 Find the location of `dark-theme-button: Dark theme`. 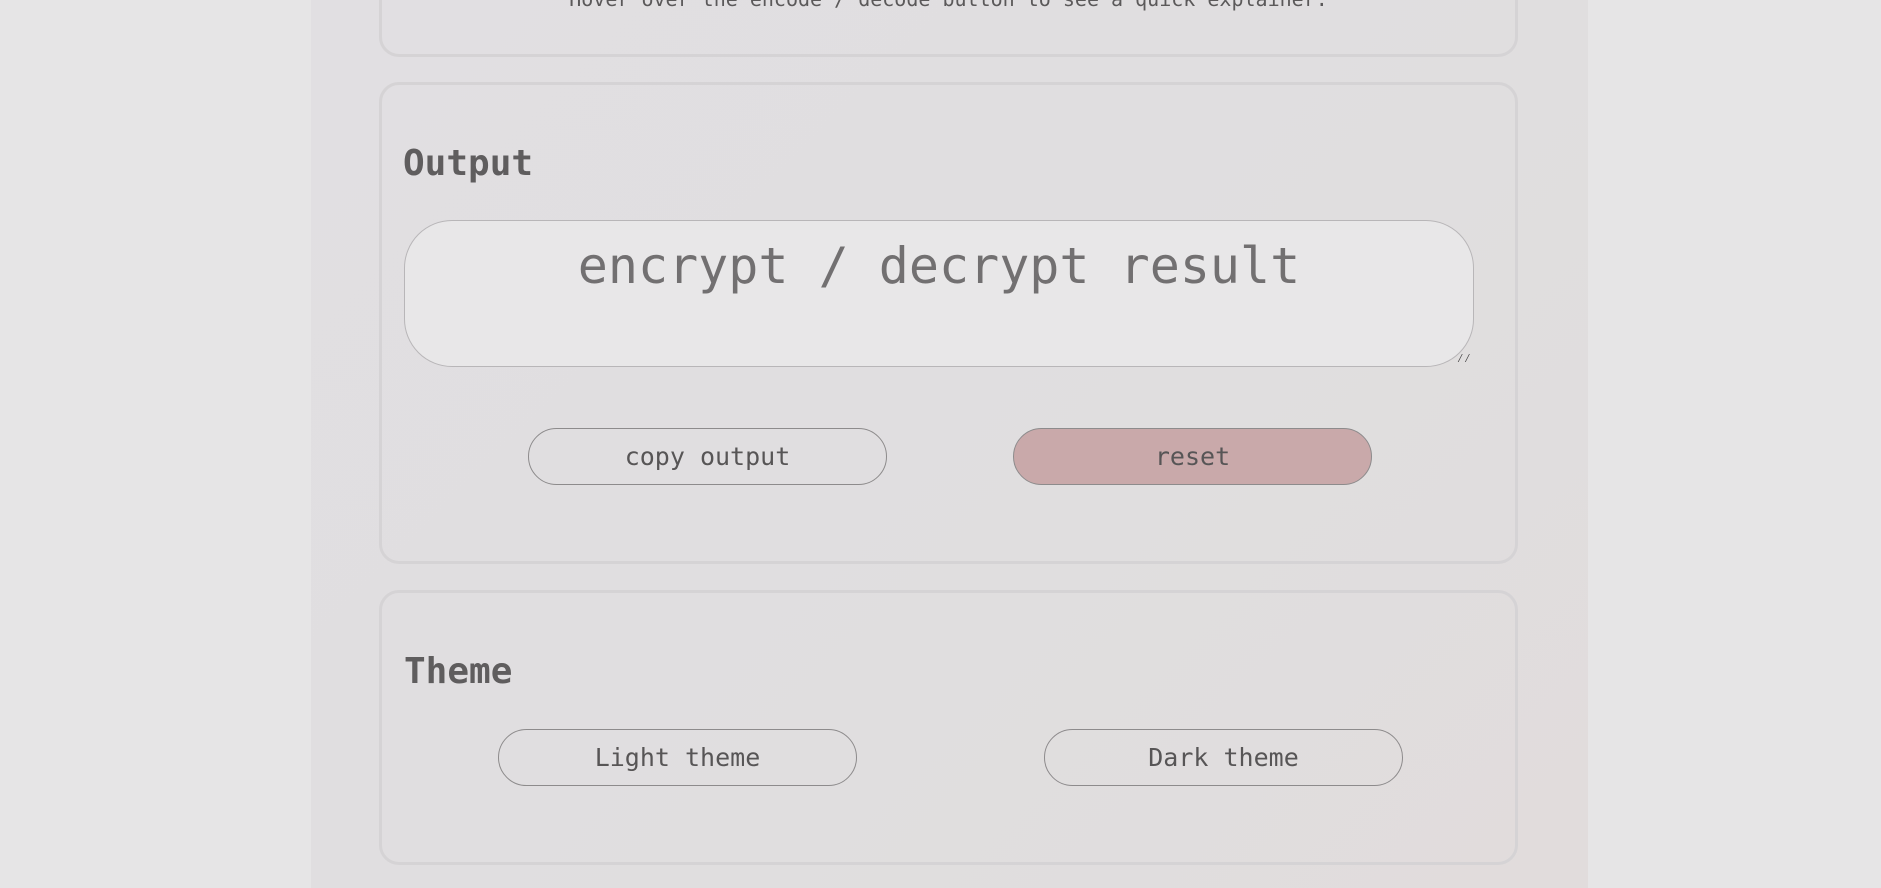

dark-theme-button: Dark theme is located at coordinates (1223, 757).